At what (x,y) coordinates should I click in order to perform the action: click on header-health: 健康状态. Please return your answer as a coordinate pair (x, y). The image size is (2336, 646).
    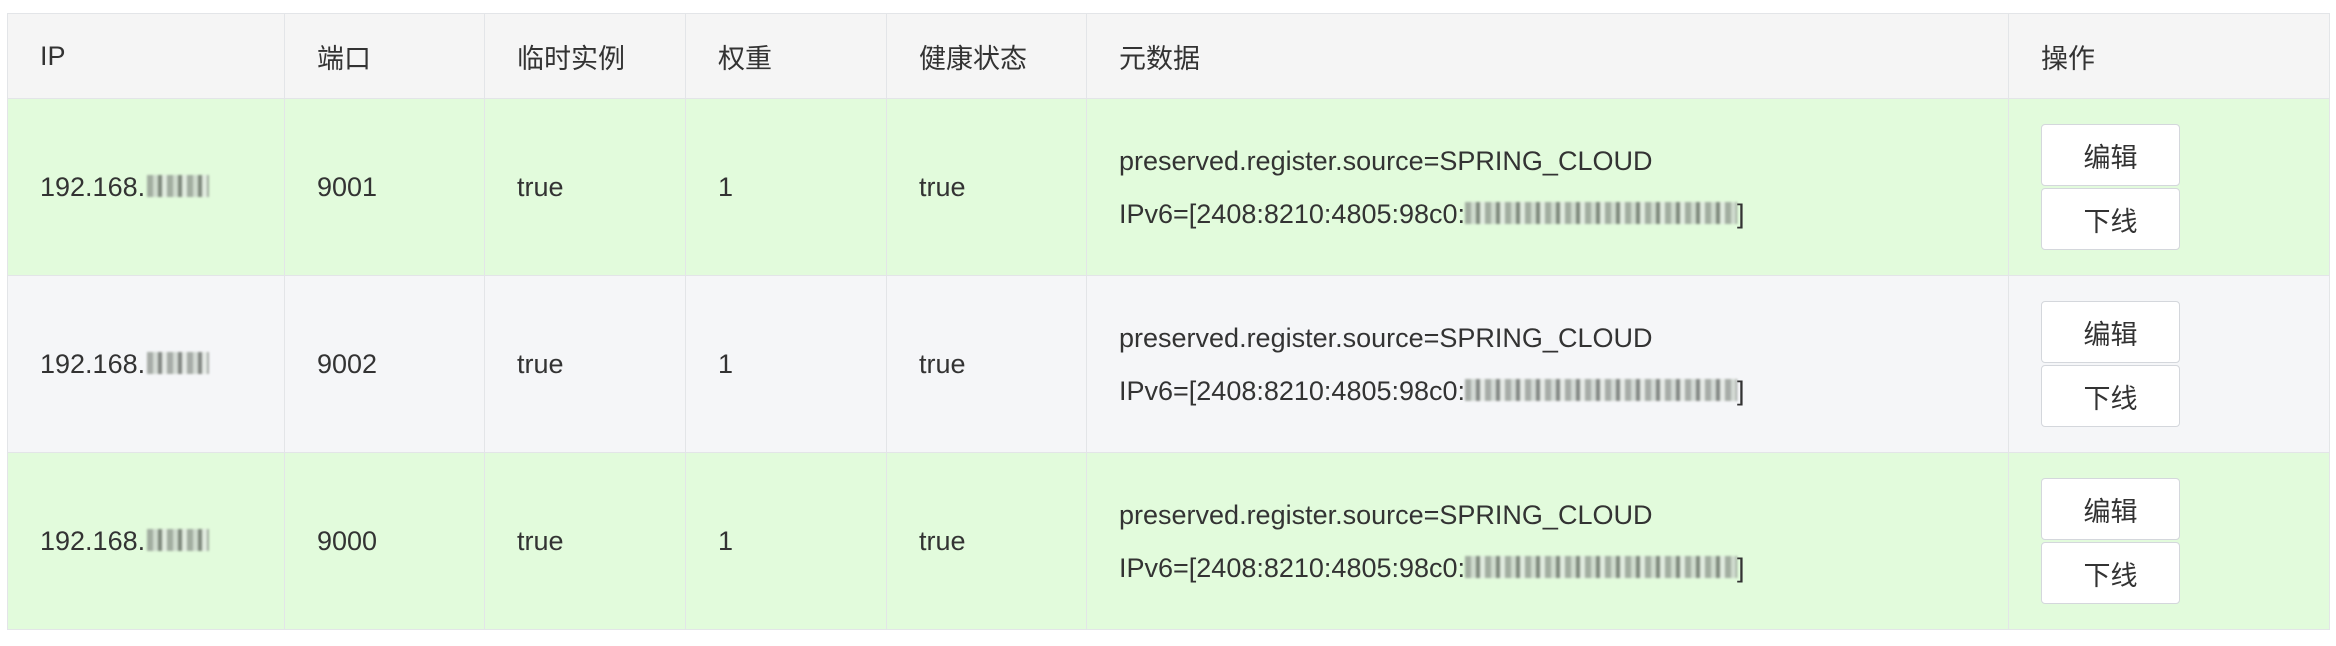
    Looking at the image, I should click on (986, 56).